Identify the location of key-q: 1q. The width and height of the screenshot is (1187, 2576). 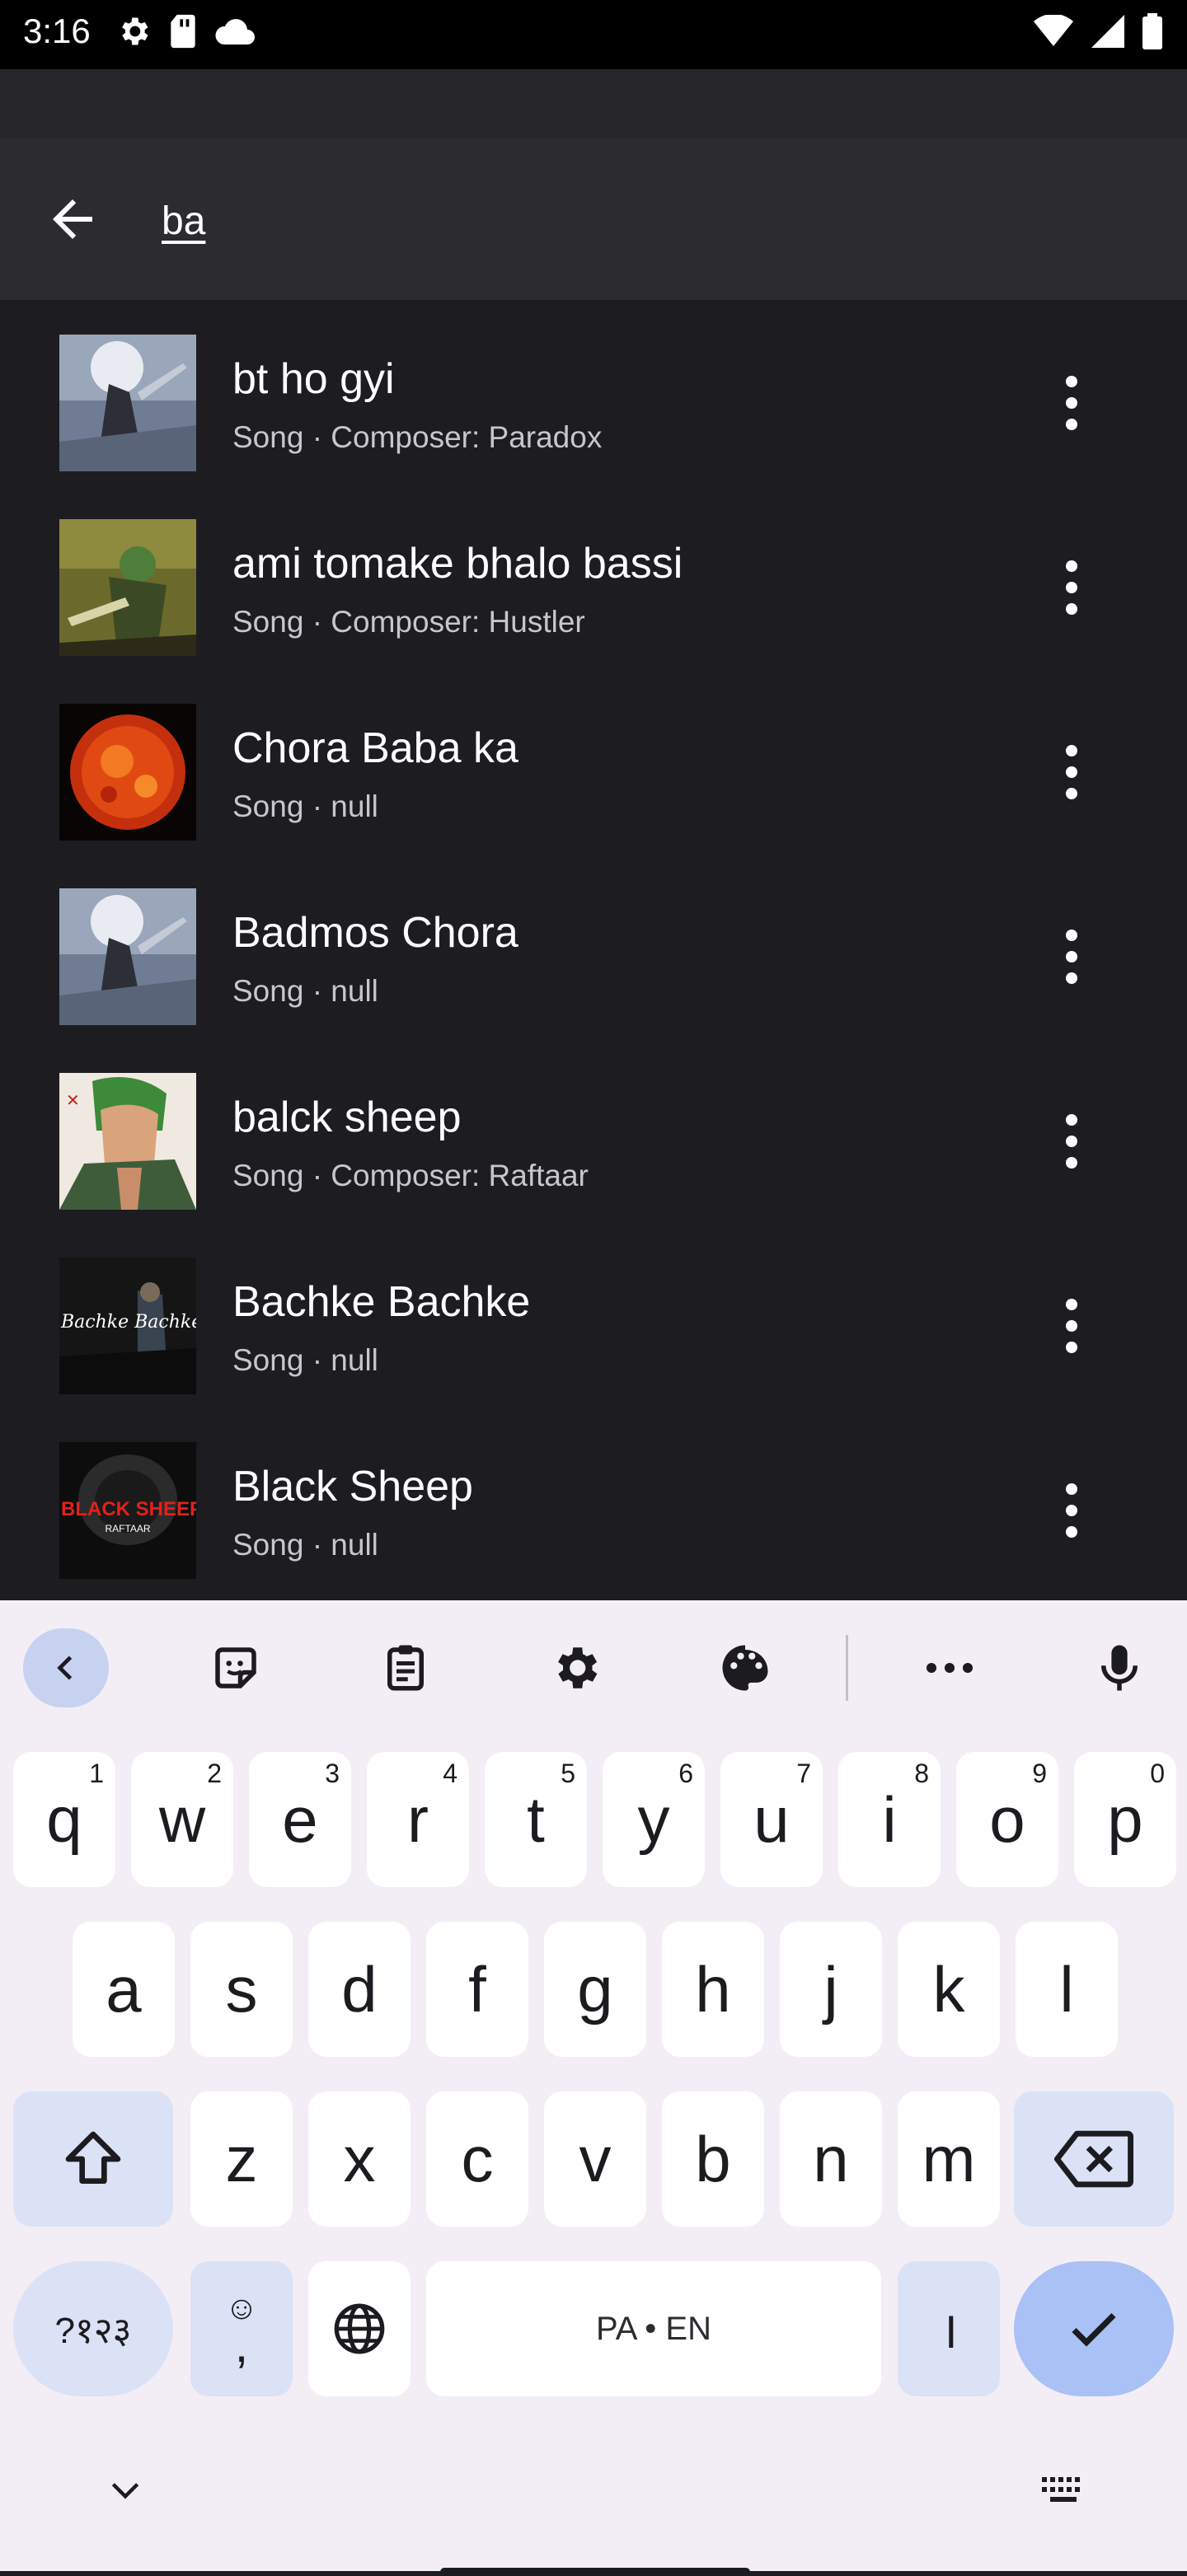
(64, 1819).